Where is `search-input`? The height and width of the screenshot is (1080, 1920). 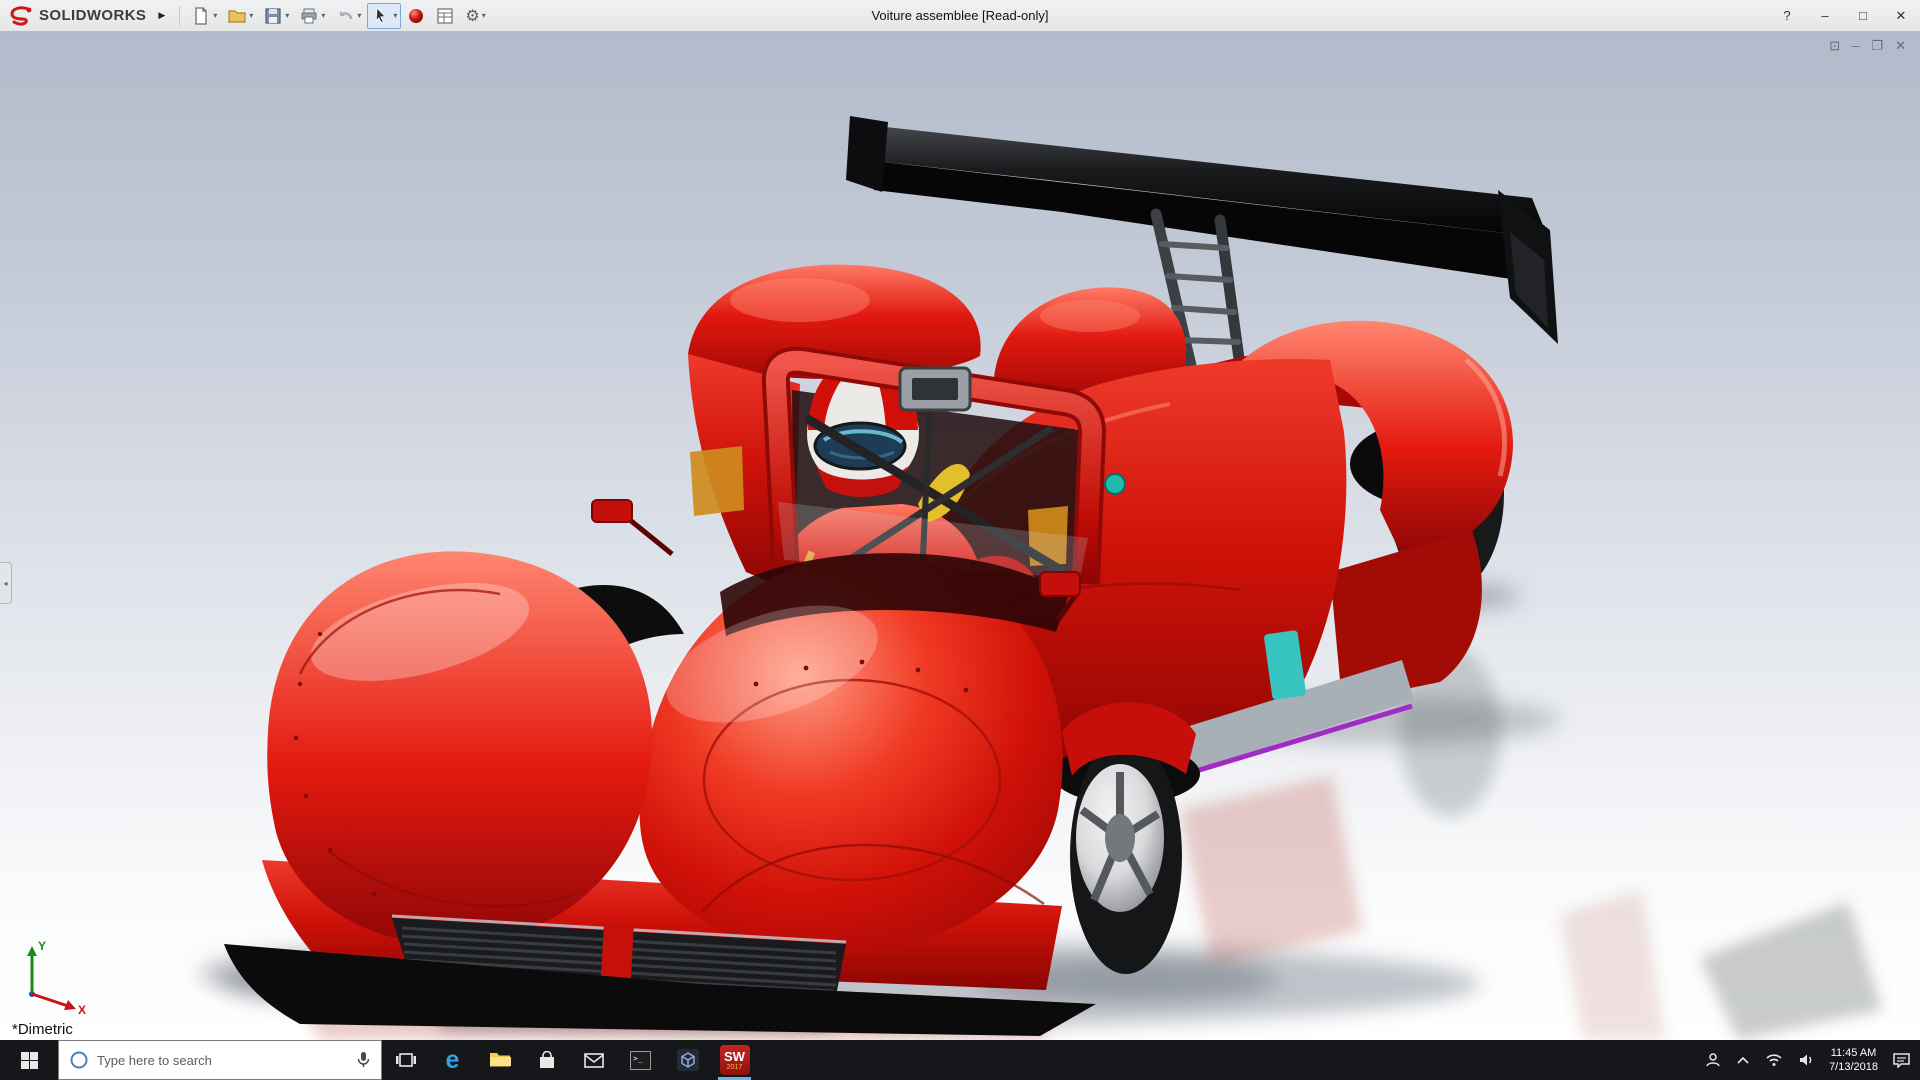 search-input is located at coordinates (222, 1060).